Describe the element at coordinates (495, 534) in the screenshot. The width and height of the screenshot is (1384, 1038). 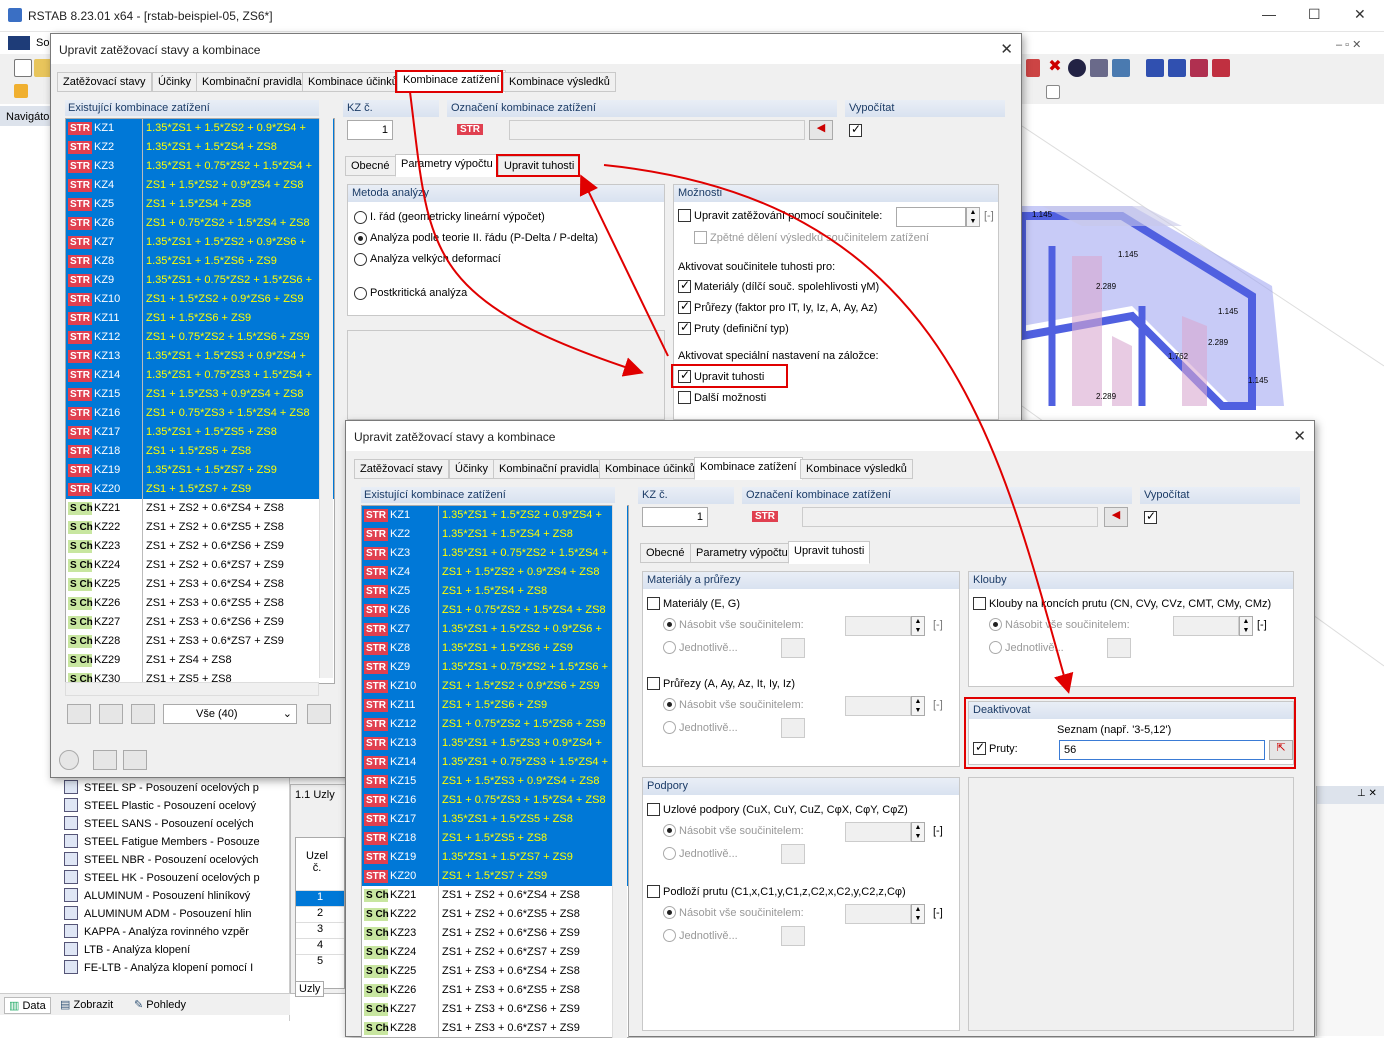
I see `combo-row-kz2: STR KZ2 1.35*ZS1 + 1.5*ZS4 + ZS8` at that location.